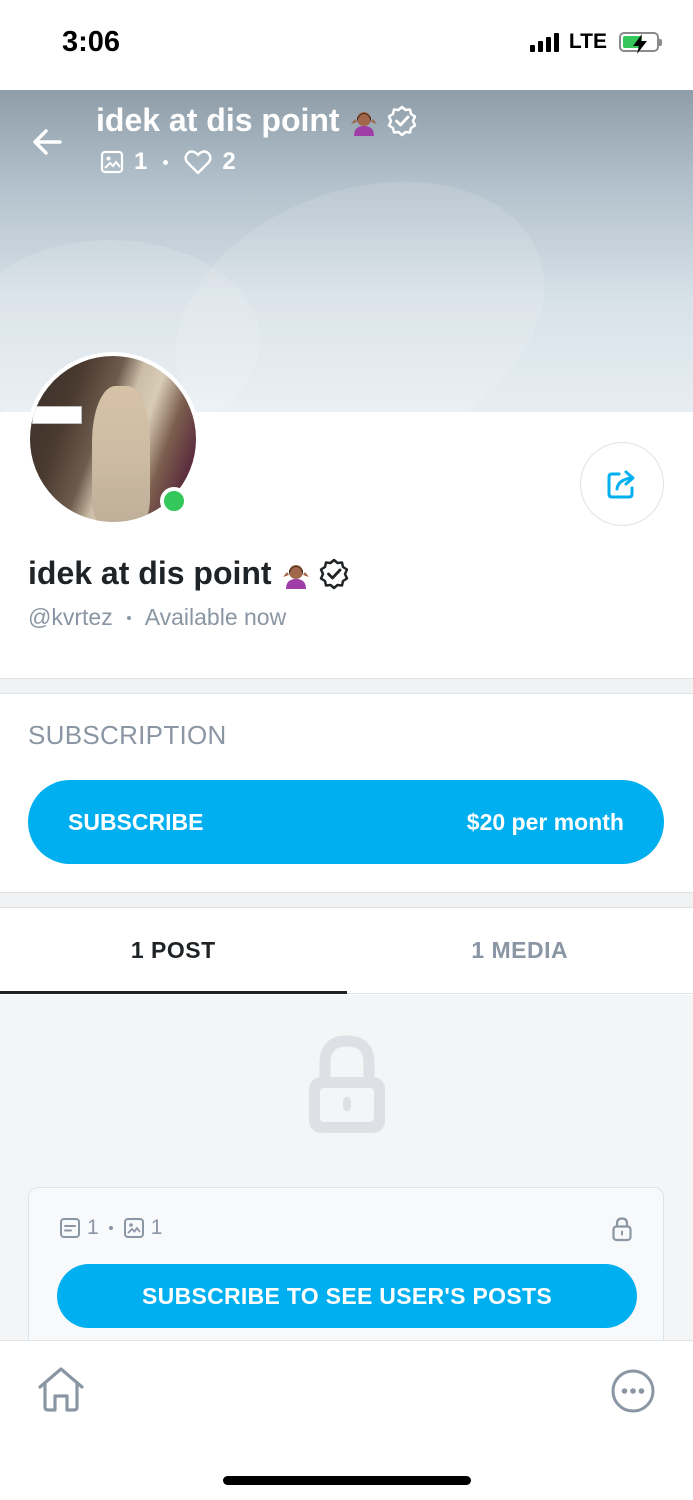 This screenshot has width=693, height=1500. What do you see at coordinates (346, 45) in the screenshot?
I see `status-bar: 3:06 LTE` at bounding box center [346, 45].